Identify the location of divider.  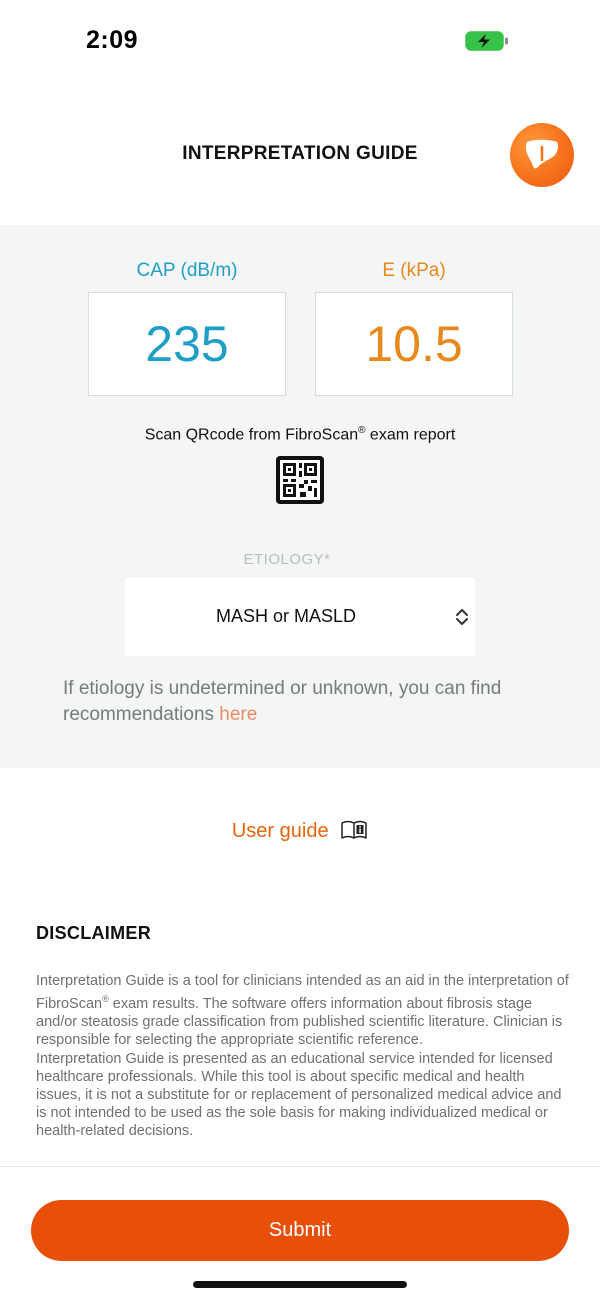
(300, 1166).